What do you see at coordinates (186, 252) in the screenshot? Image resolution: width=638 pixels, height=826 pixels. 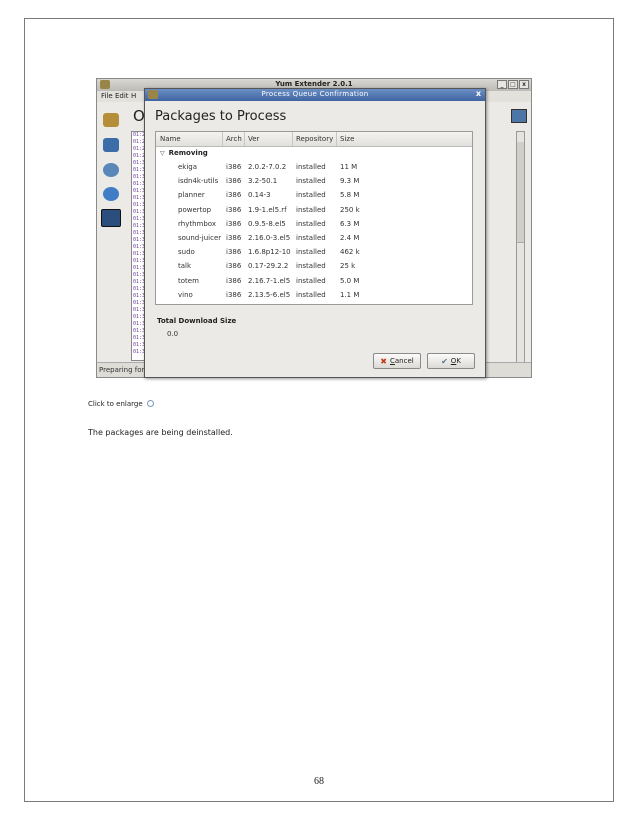 I see `cell-name: sudo` at bounding box center [186, 252].